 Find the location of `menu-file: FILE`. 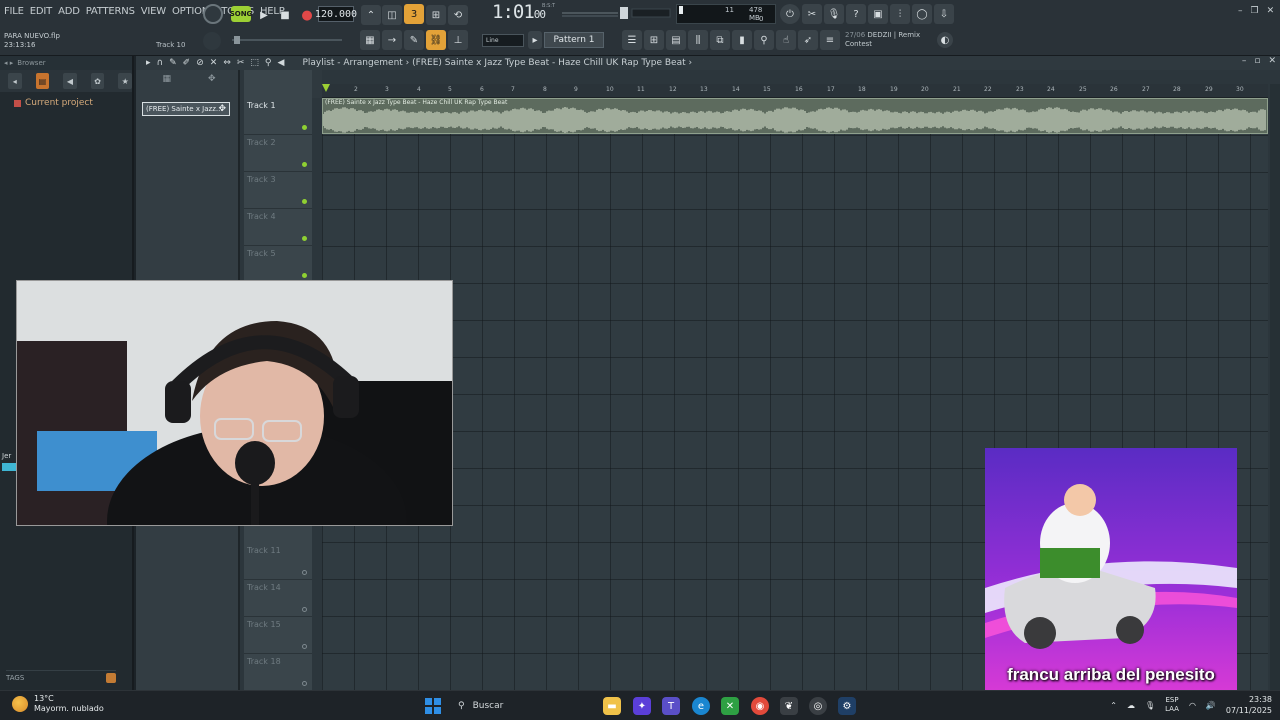

menu-file: FILE is located at coordinates (14, 13).